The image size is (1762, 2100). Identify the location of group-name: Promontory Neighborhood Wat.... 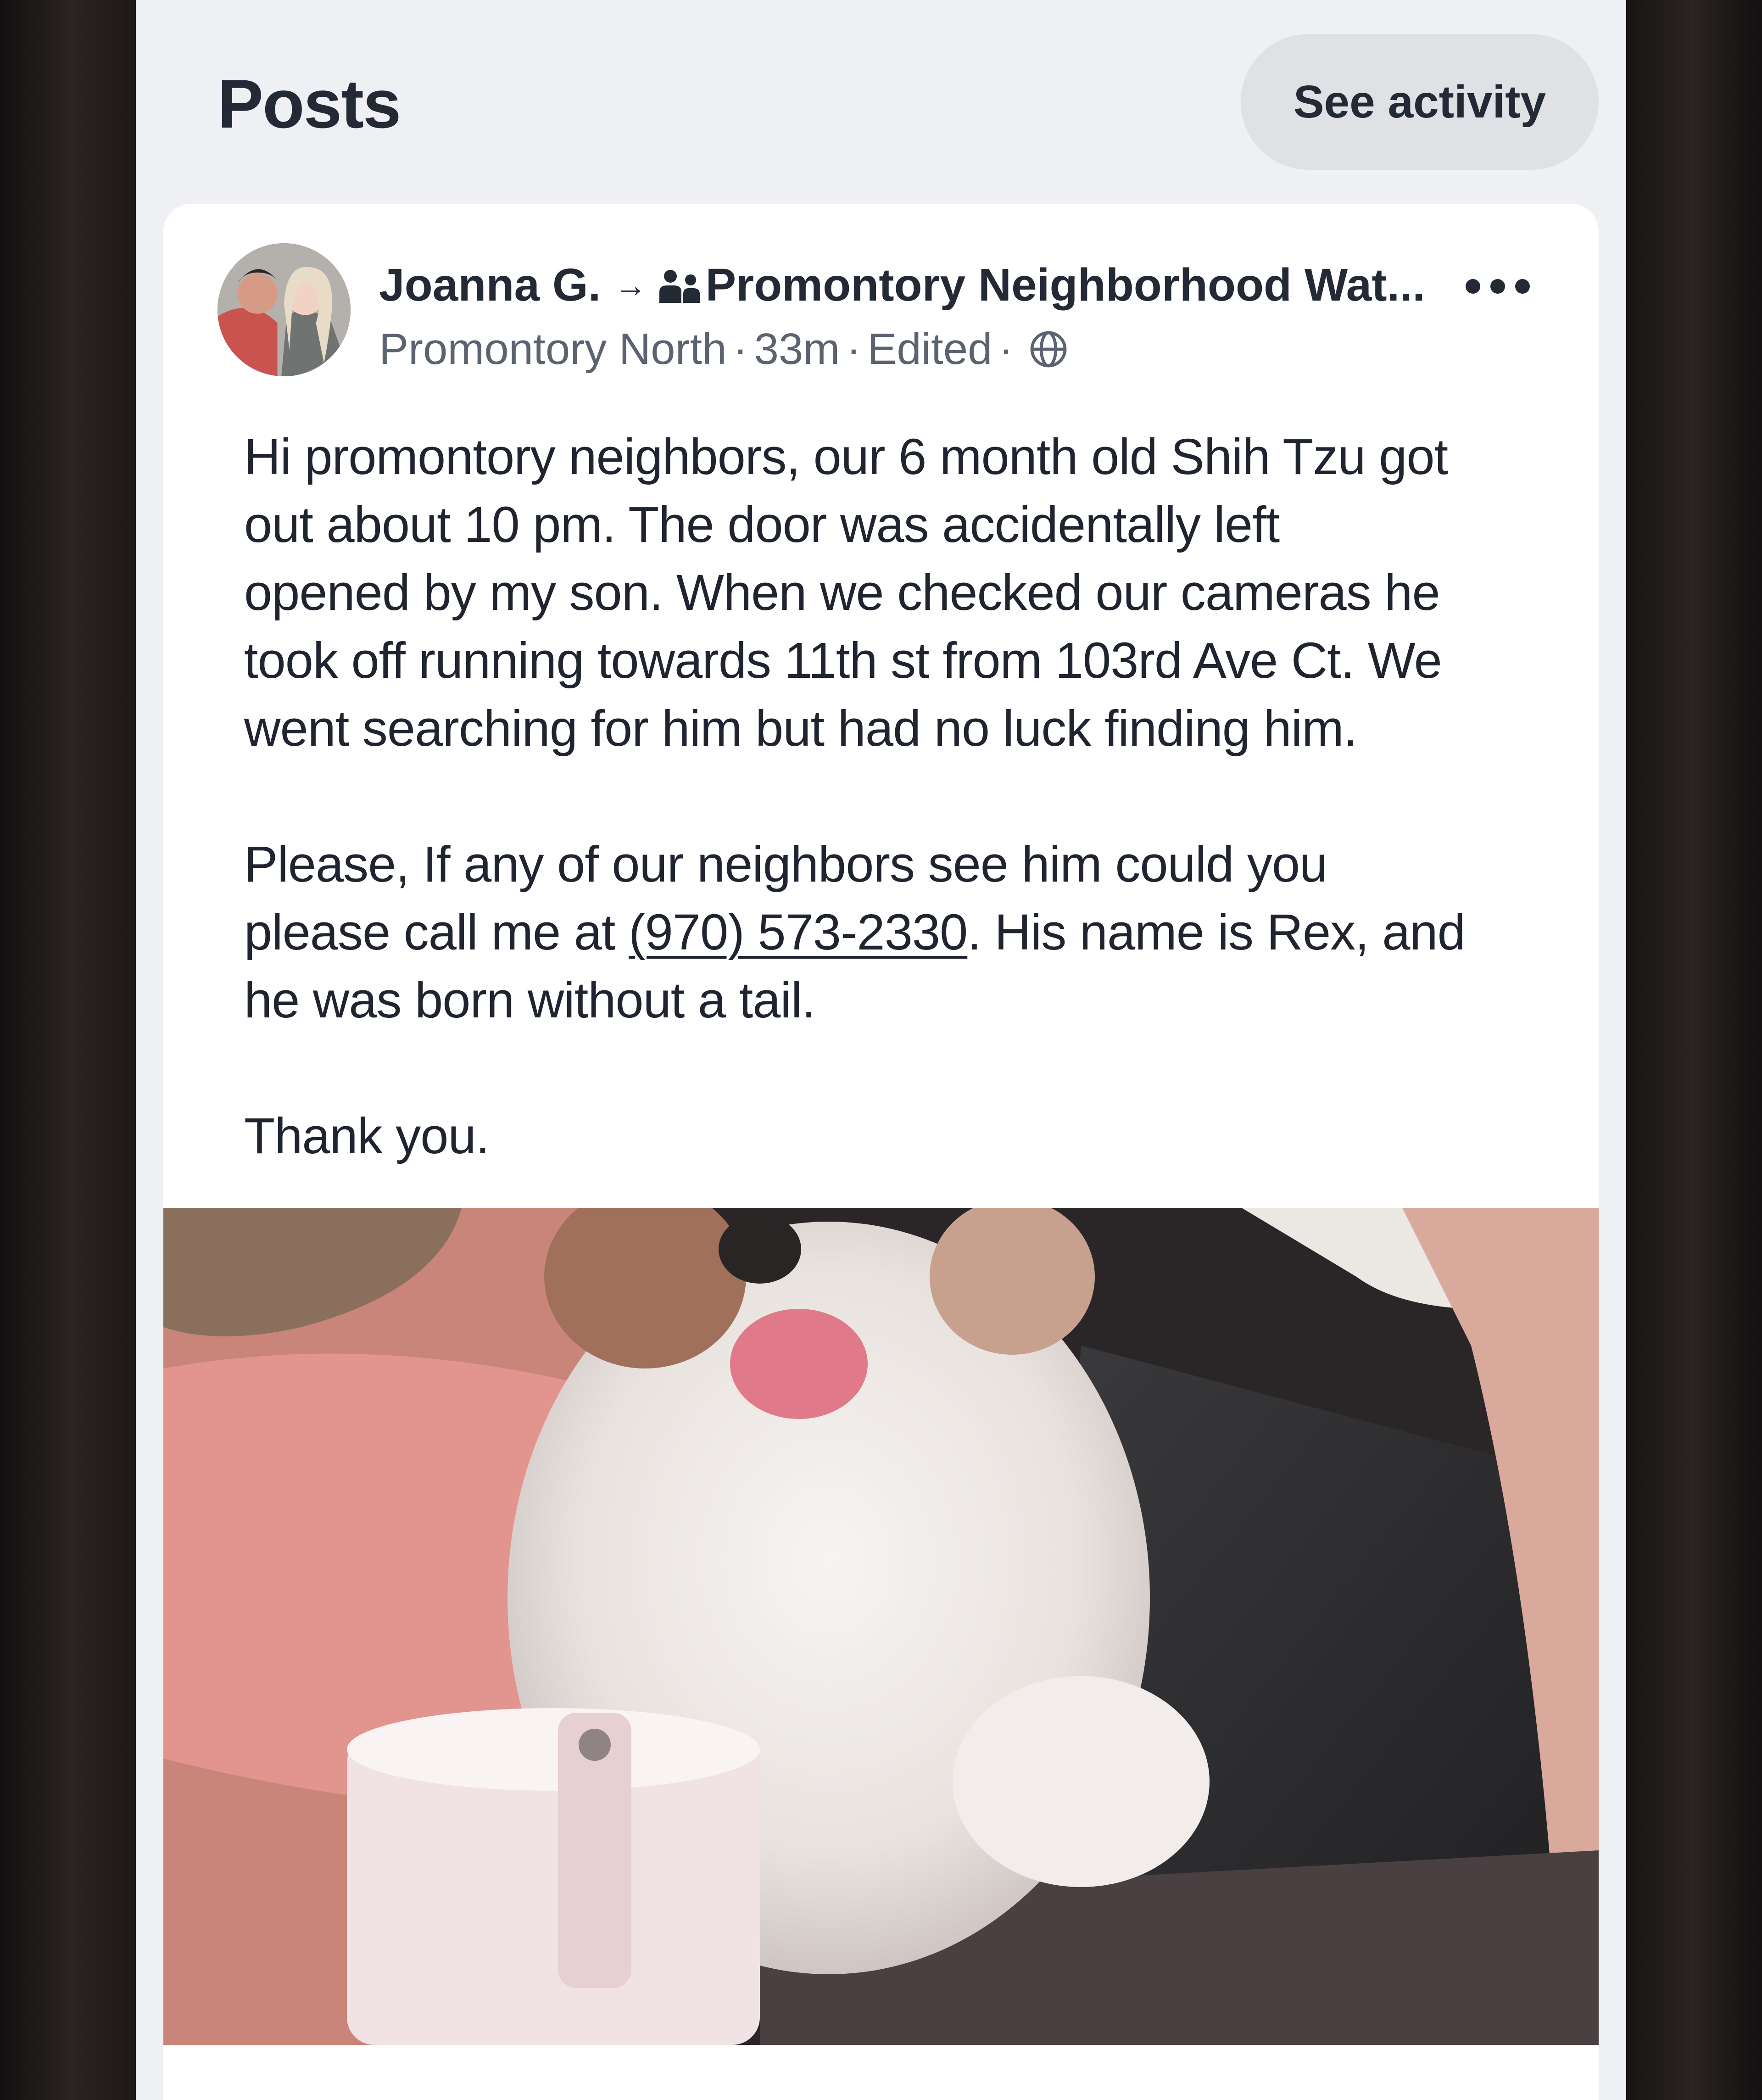
(1065, 285).